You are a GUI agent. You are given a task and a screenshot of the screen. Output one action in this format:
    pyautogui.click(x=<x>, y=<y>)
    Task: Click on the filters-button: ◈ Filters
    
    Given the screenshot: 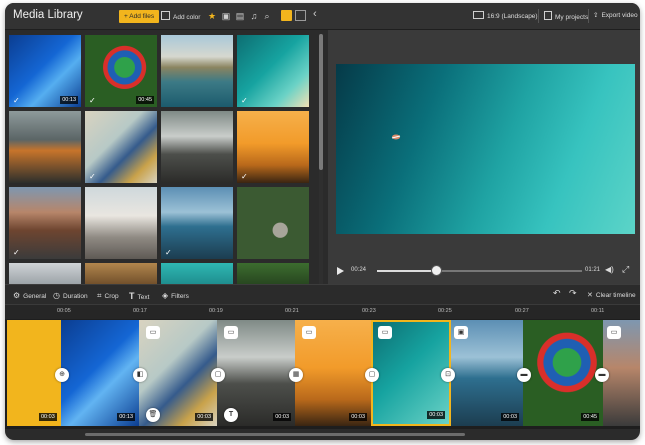 What is the action you would take?
    pyautogui.click(x=175, y=295)
    